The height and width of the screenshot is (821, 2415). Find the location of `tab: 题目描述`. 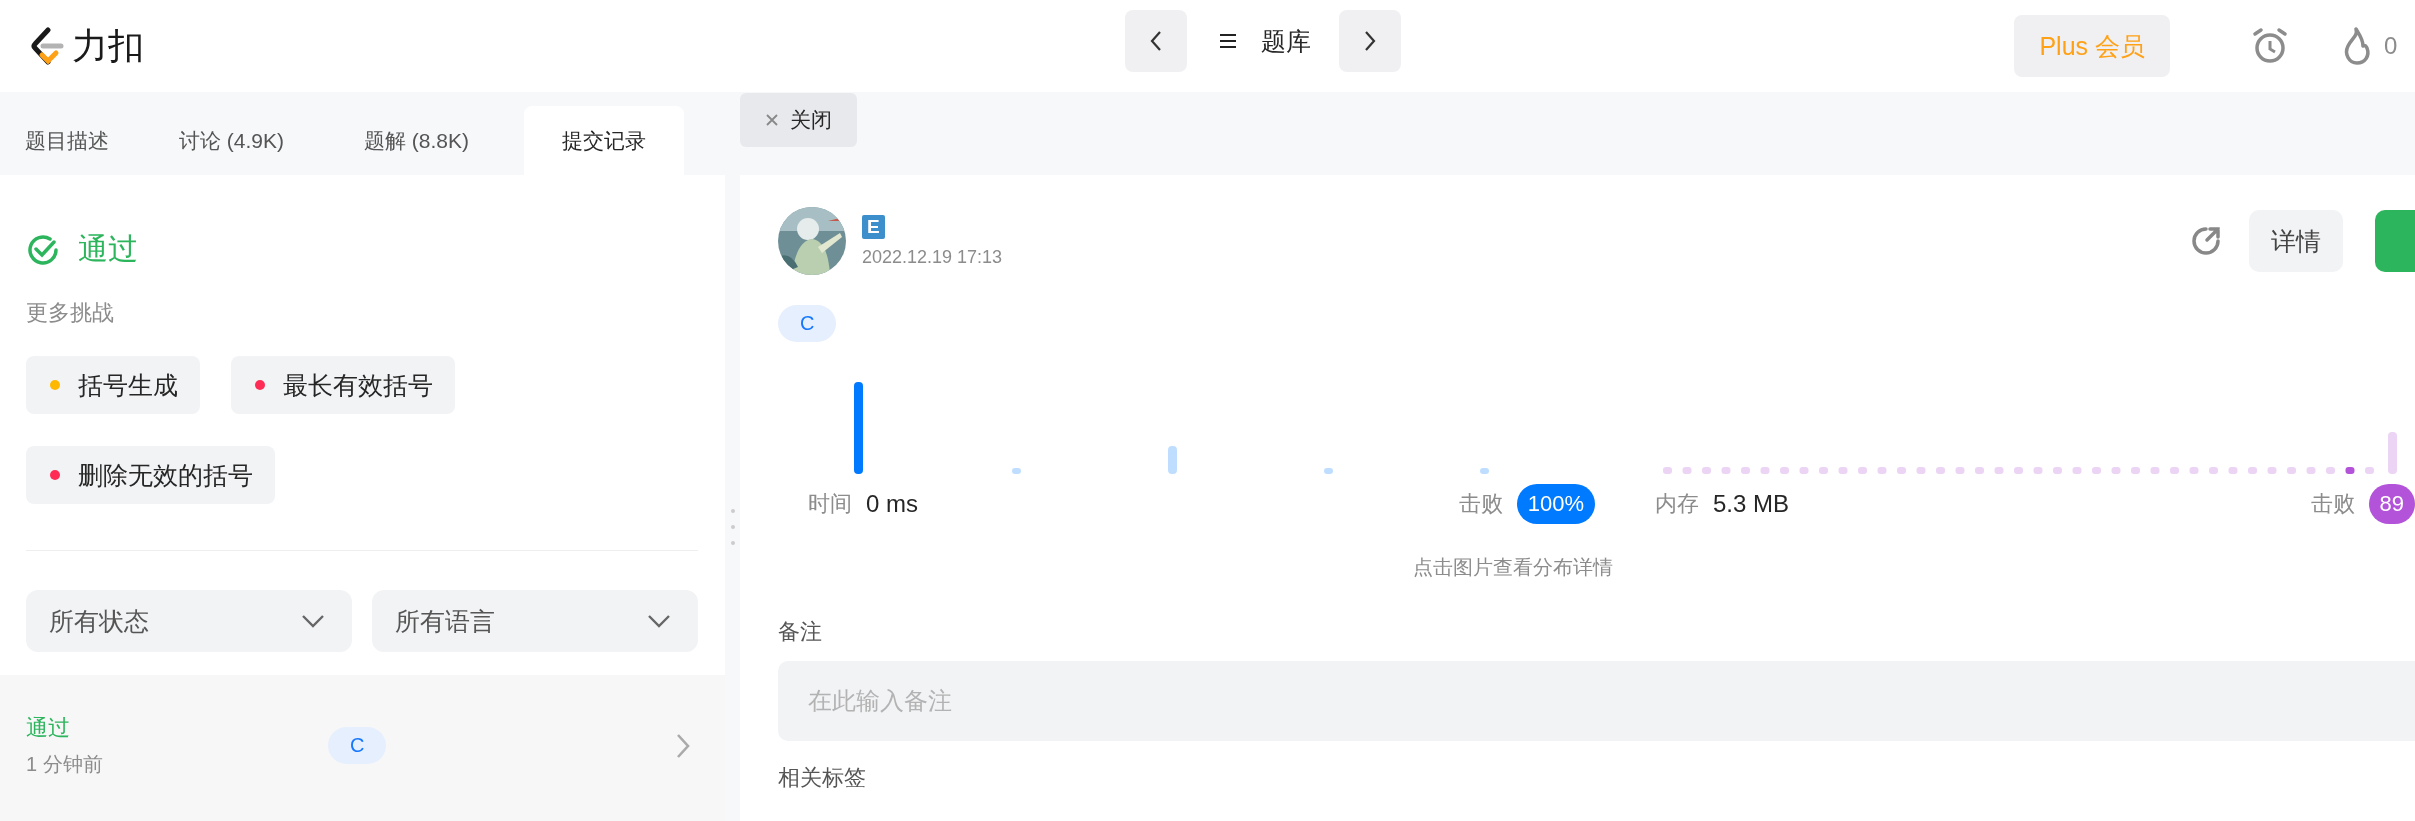

tab: 题目描述 is located at coordinates (67, 140).